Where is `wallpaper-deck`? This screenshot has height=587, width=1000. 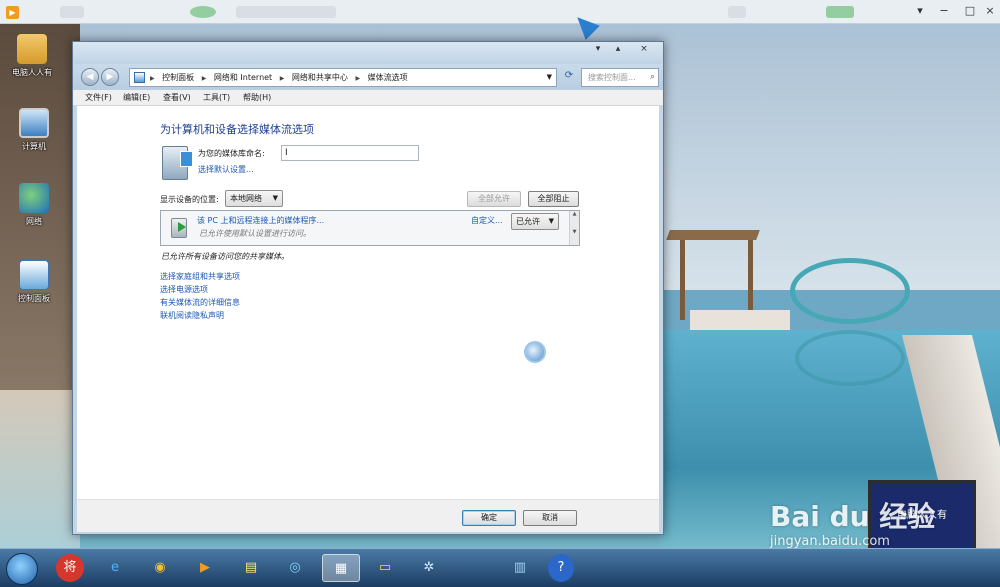 wallpaper-deck is located at coordinates (740, 320).